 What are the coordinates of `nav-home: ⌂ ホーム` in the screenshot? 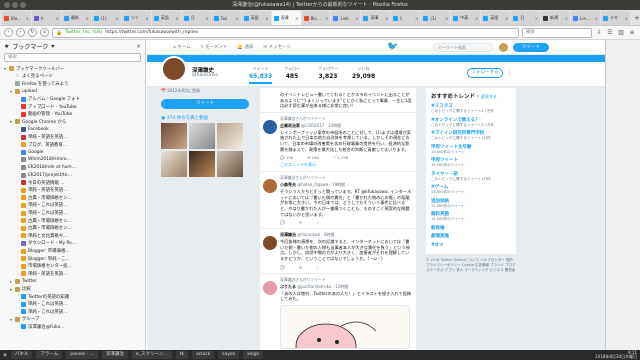 It's located at (182, 47).